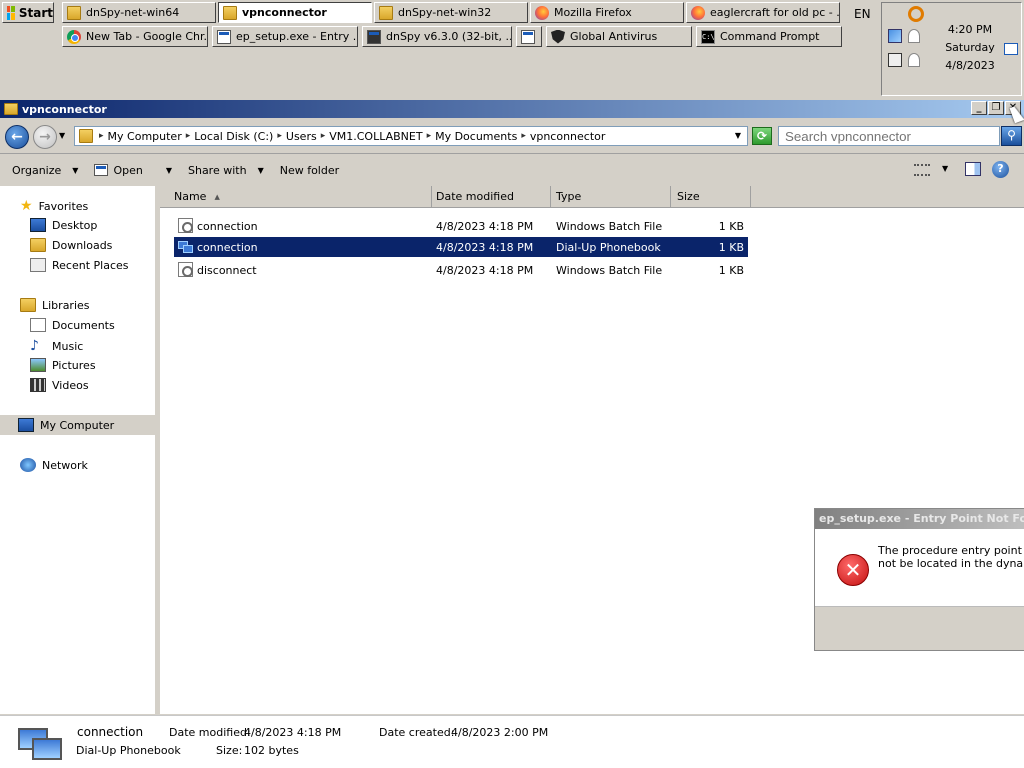 Image resolution: width=1024 pixels, height=768 pixels. I want to click on open-button: Open ▼, so click(133, 170).